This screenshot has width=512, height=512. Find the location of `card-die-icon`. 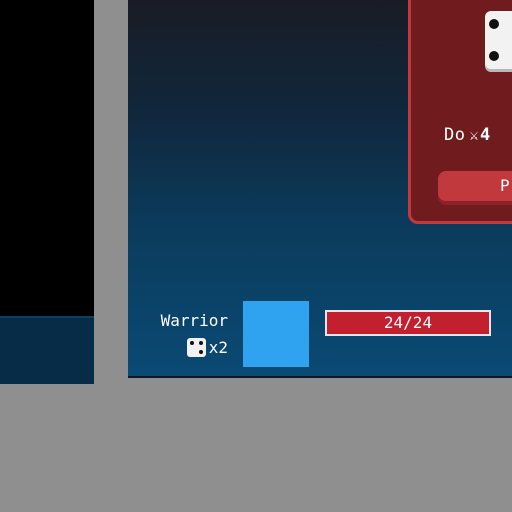

card-die-icon is located at coordinates (498, 40).